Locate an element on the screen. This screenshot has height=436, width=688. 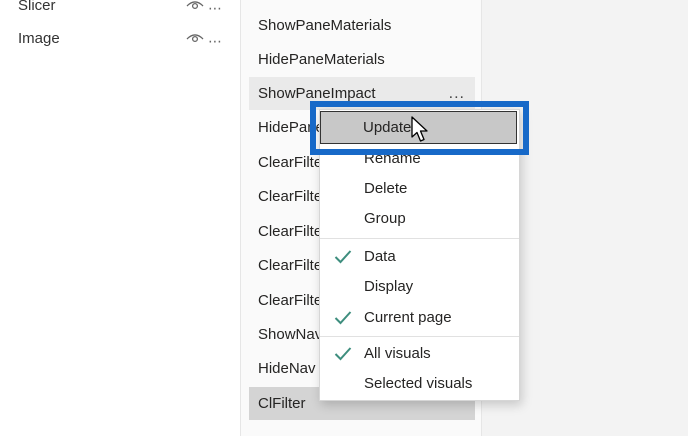
menu-item-label: Data is located at coordinates (380, 256).